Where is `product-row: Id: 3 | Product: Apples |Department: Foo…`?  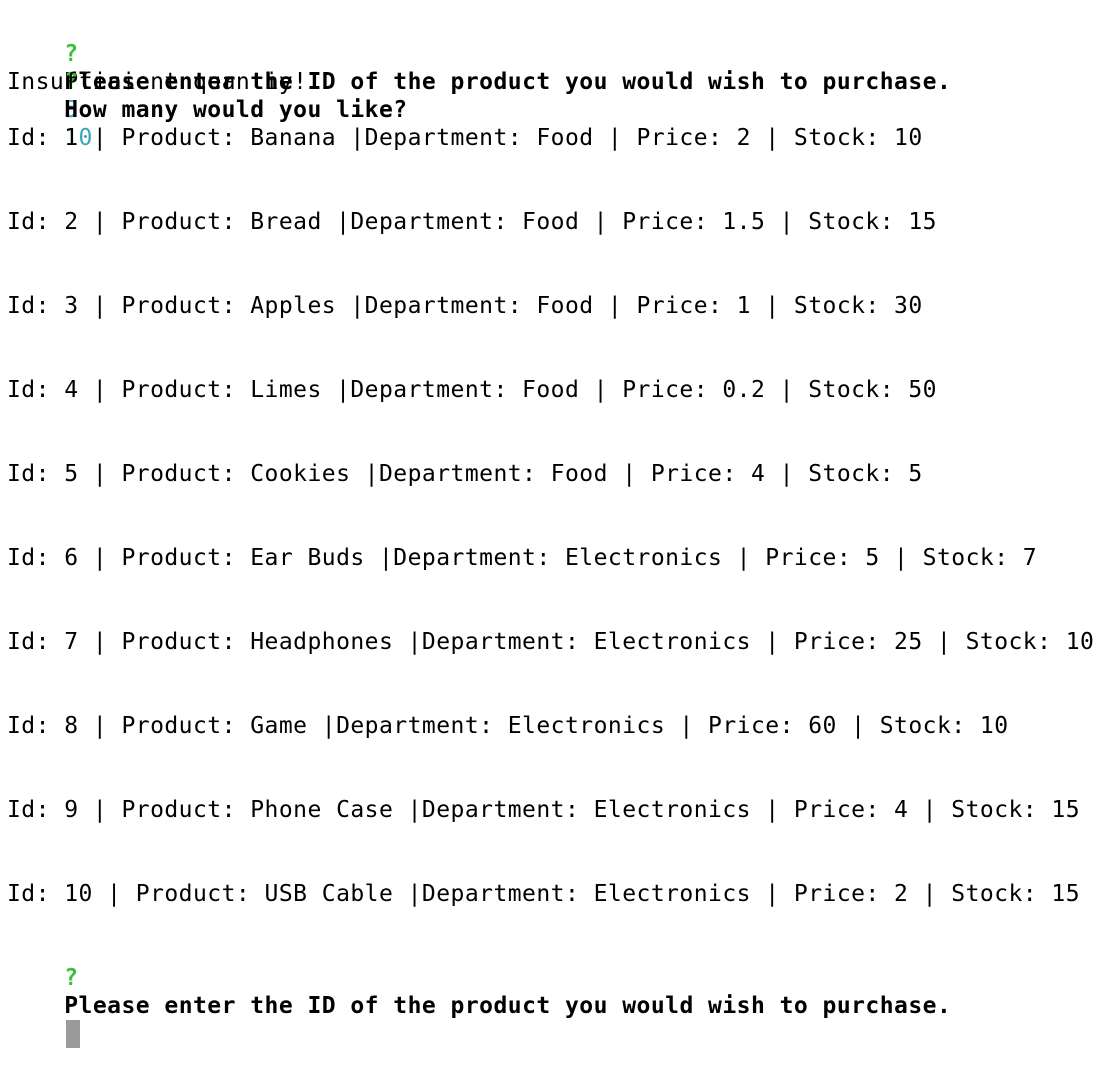 product-row: Id: 3 | Product: Apples |Department: Foo… is located at coordinates (465, 306).